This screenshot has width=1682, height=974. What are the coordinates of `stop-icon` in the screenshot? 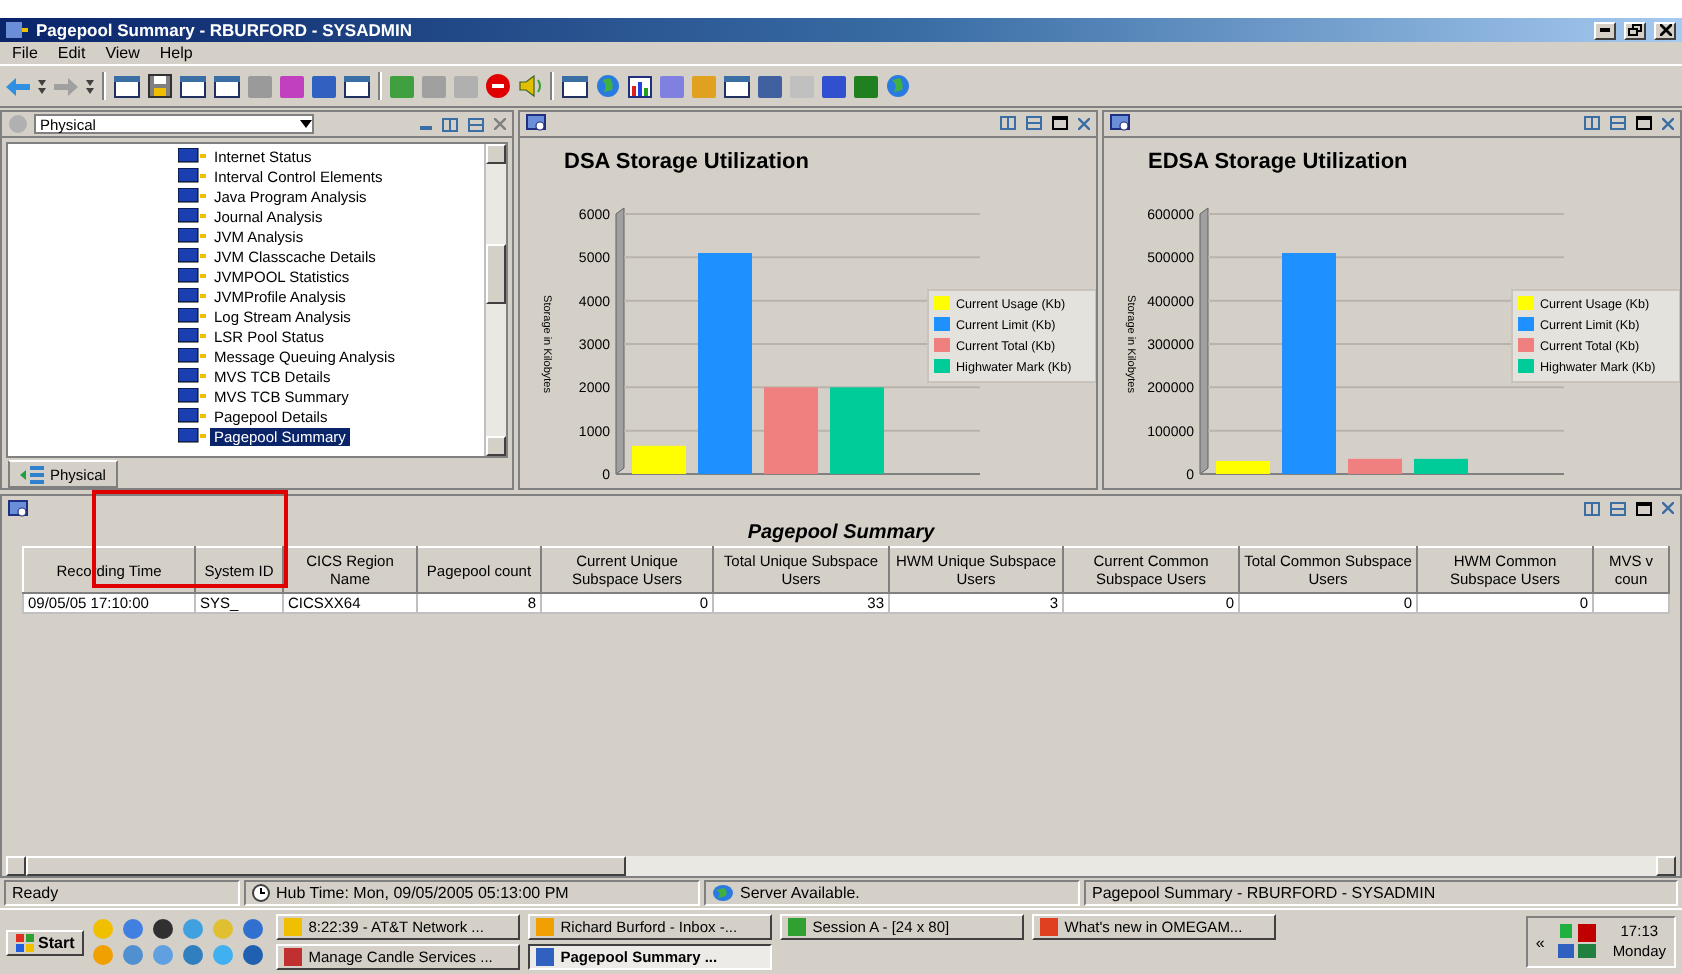 It's located at (498, 86).